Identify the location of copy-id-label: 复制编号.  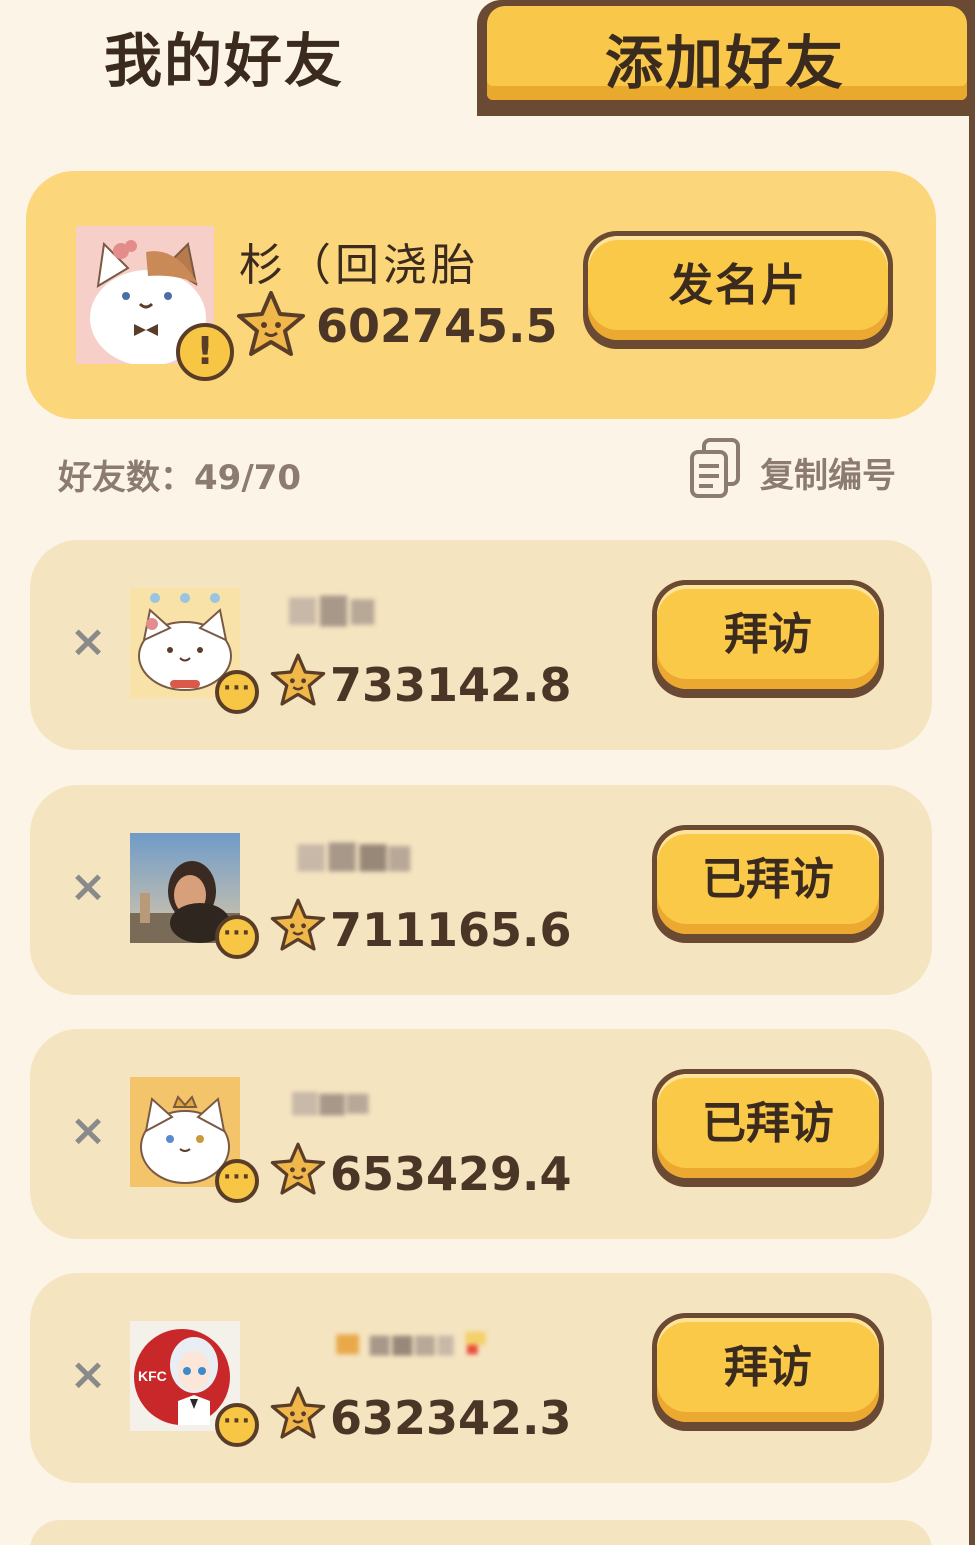
(828, 476).